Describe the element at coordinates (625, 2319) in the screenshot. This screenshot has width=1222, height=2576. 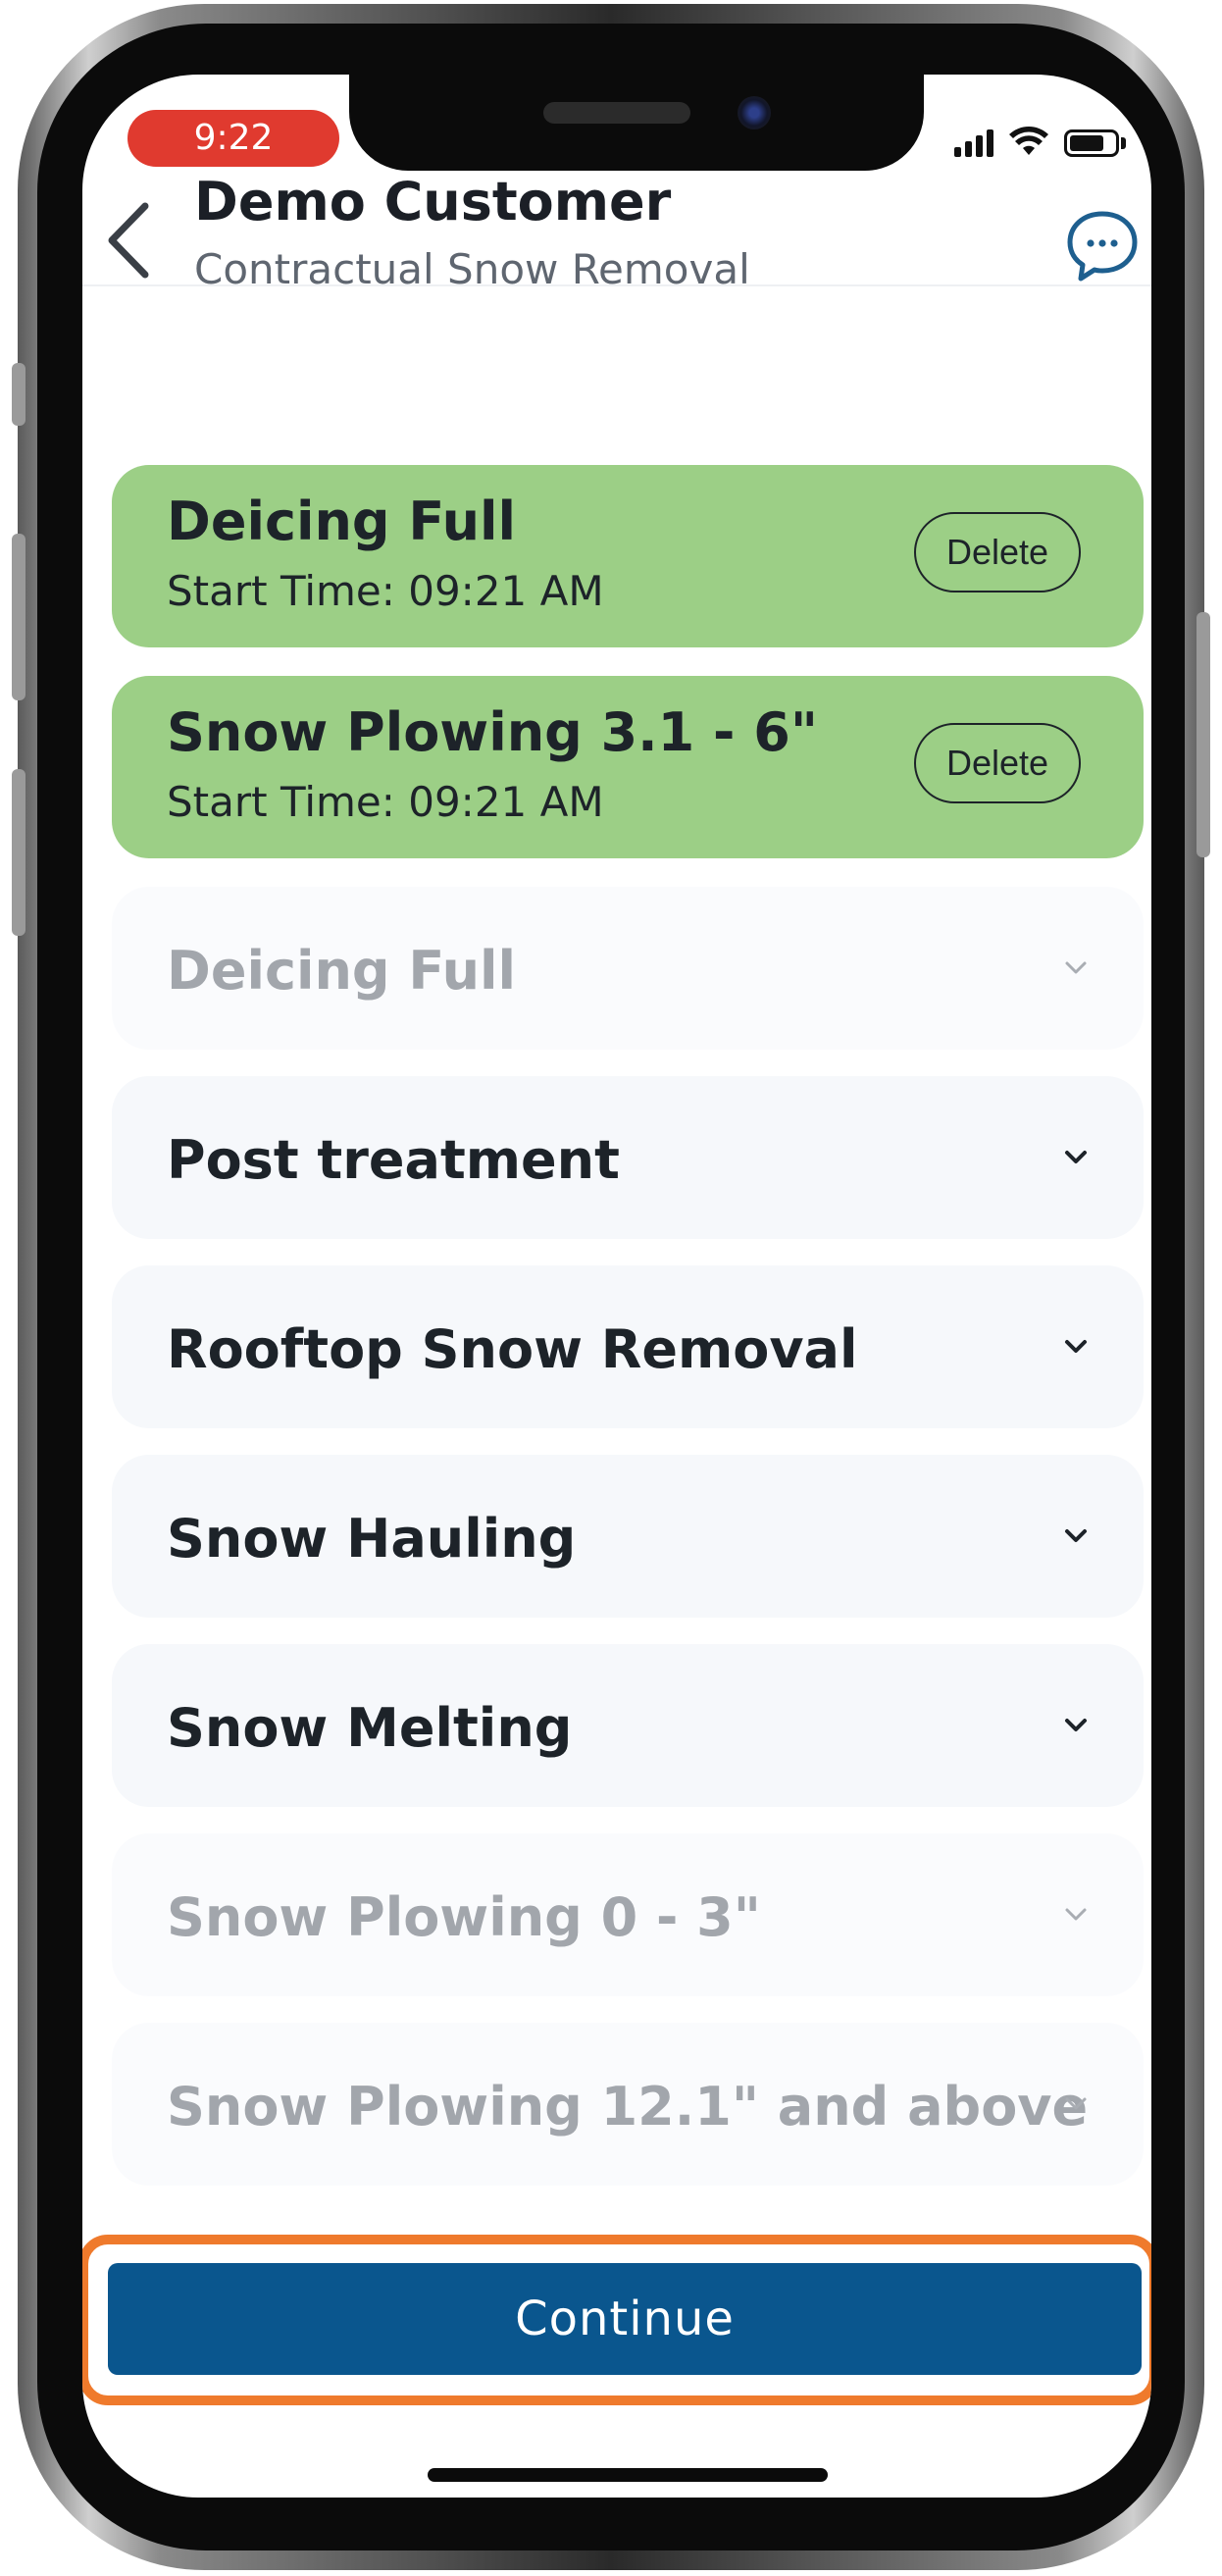
I see `continue-button: Continue` at that location.